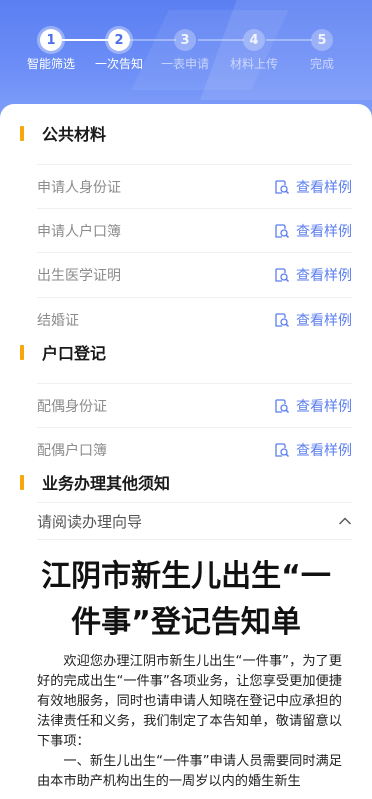 The width and height of the screenshot is (372, 799). I want to click on material-row: 配偶身份证 查看样例, so click(194, 405).